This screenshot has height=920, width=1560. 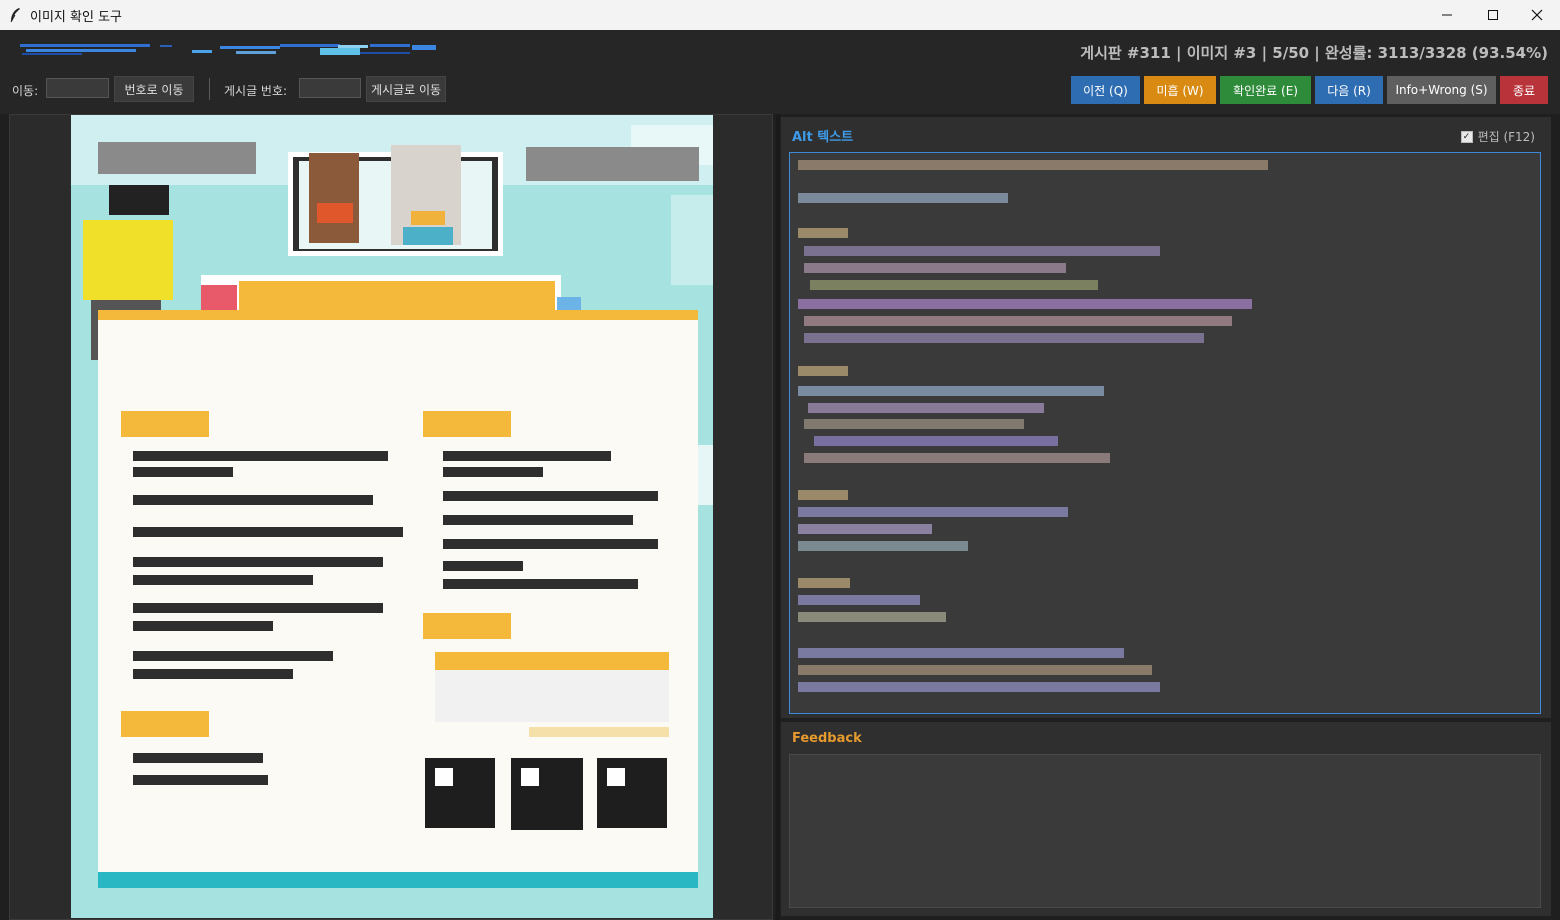 What do you see at coordinates (76, 17) in the screenshot?
I see `window-title: 이미지 확인 도구` at bounding box center [76, 17].